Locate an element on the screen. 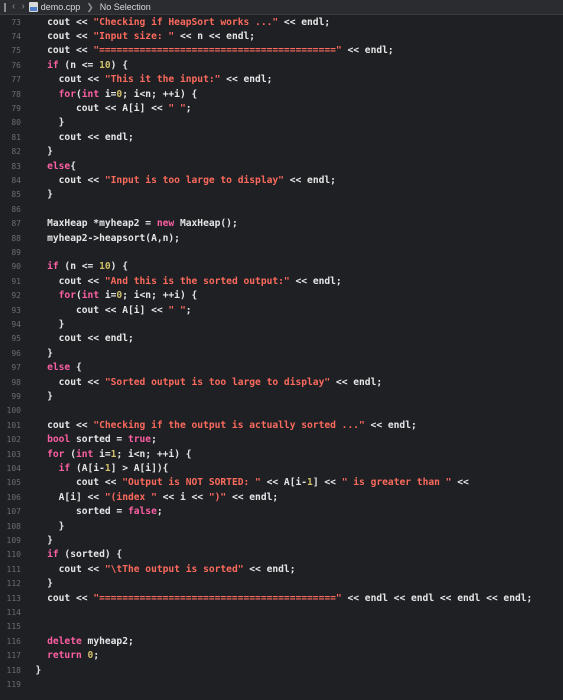  code-line: 104 if (A[i-1] > A[i]){ is located at coordinates (281, 468).